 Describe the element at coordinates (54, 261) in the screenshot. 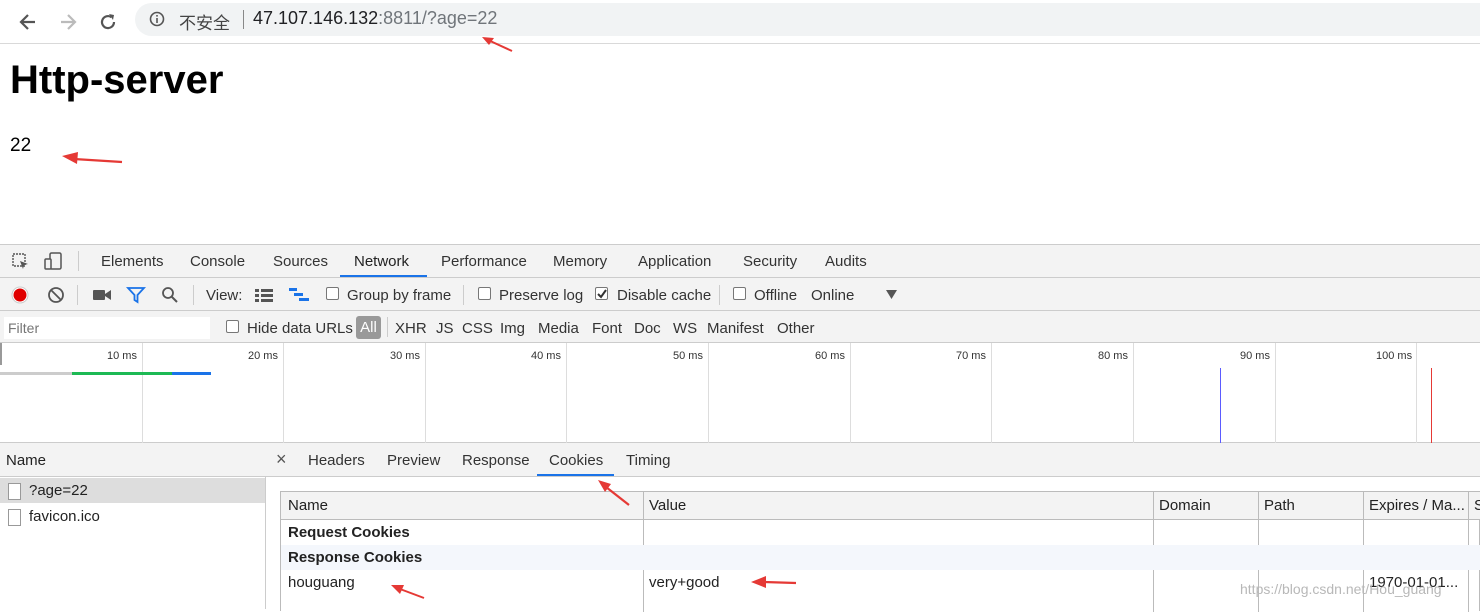

I see `device-toolbar-icon` at that location.